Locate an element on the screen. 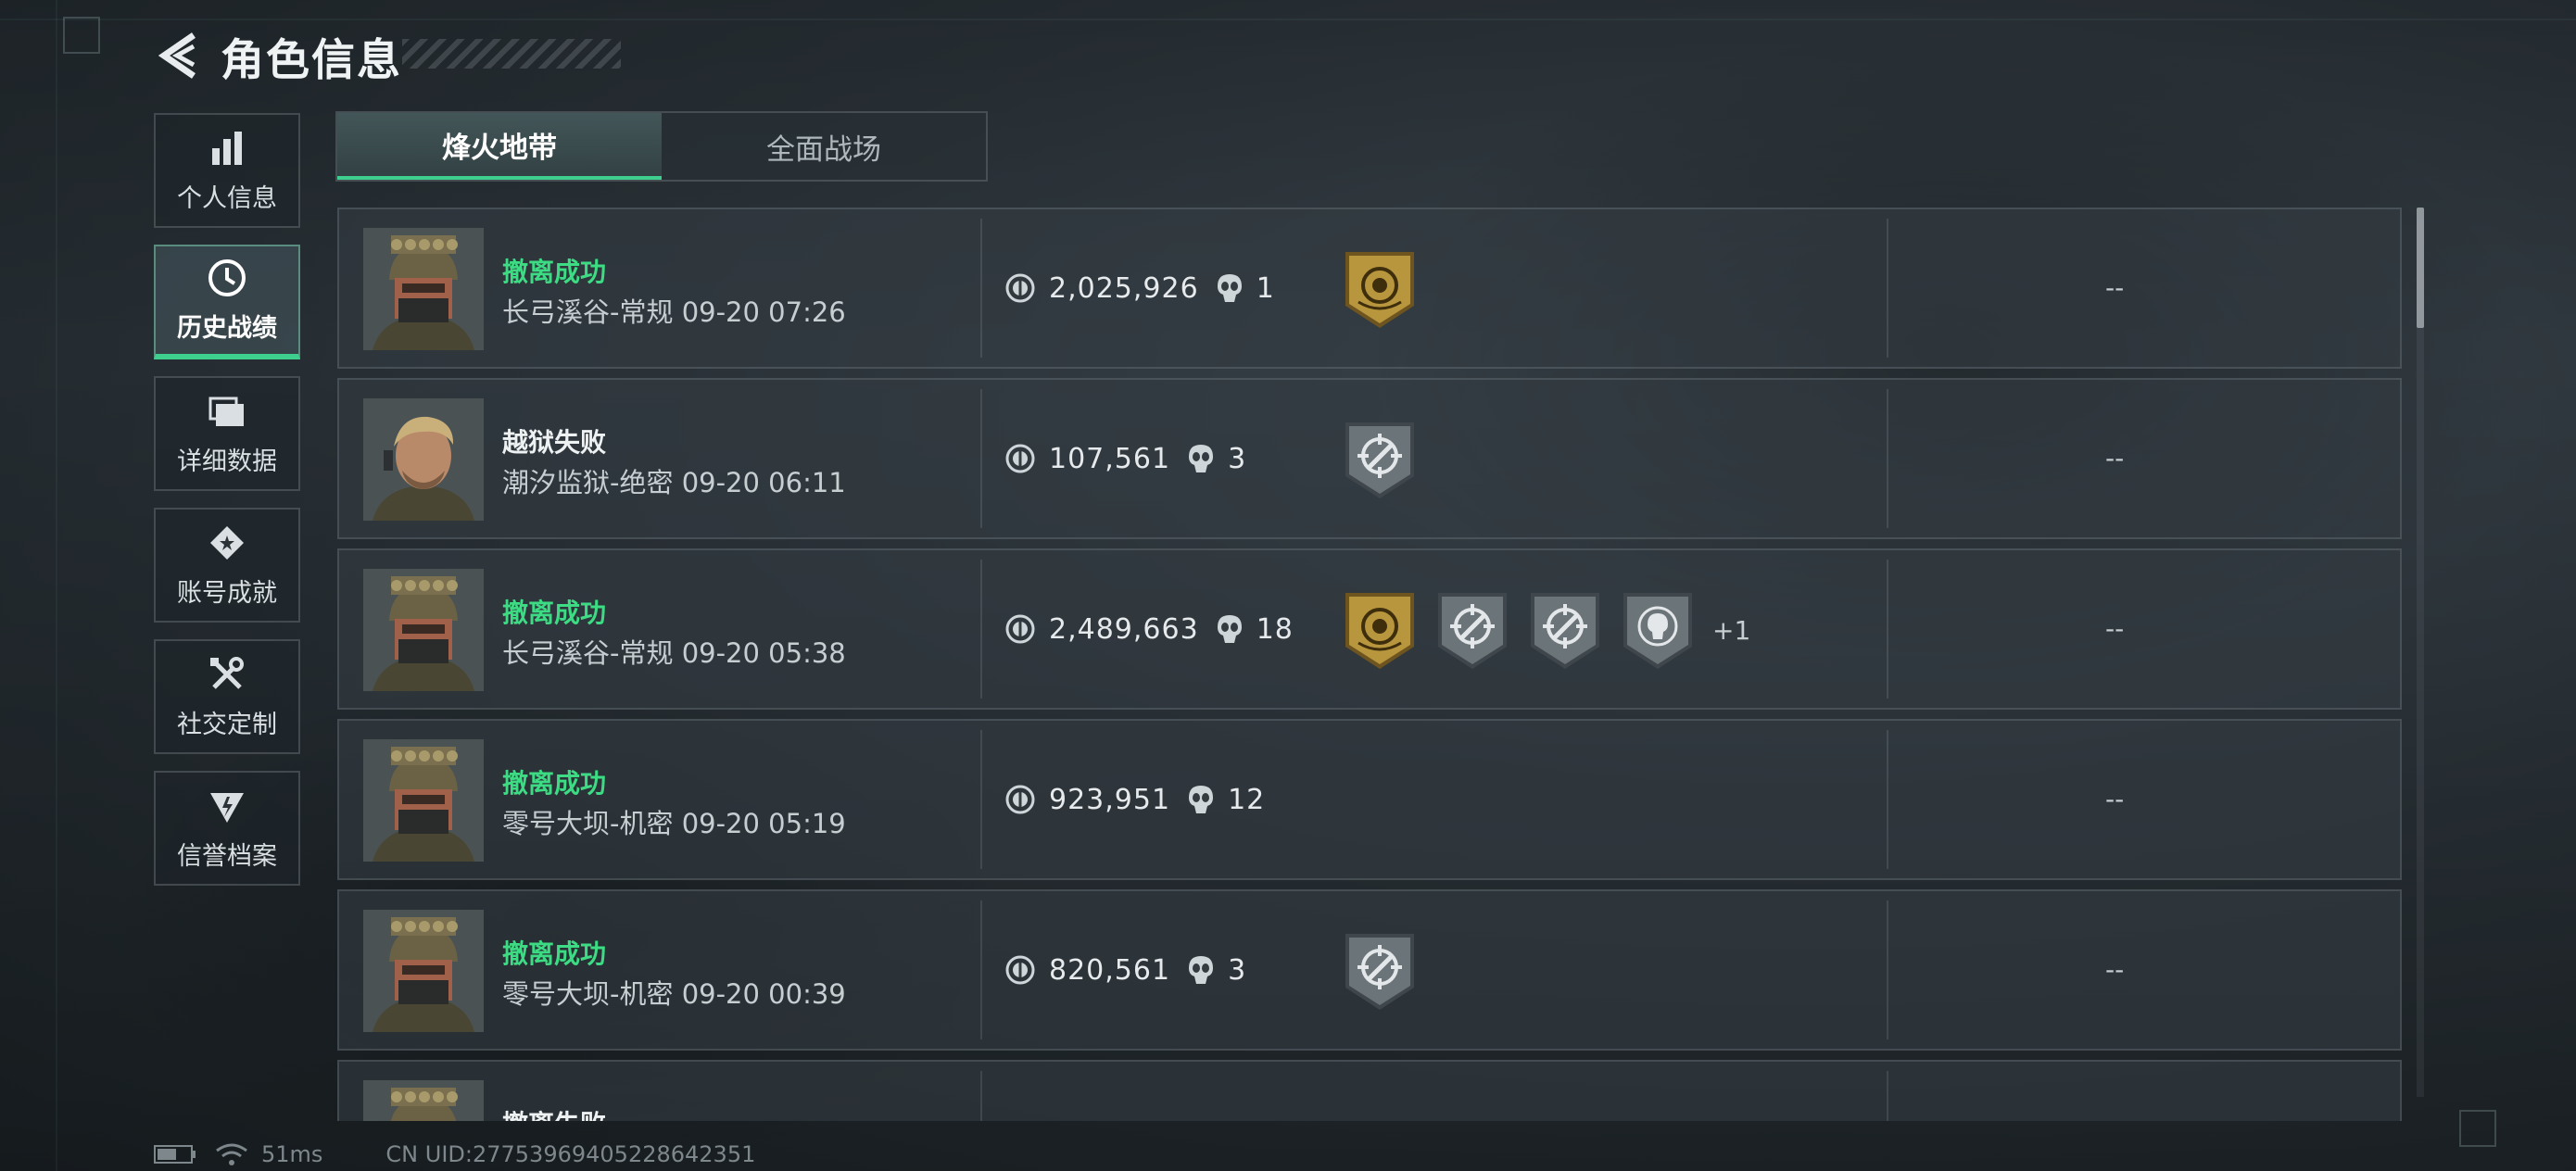 Image resolution: width=2576 pixels, height=1171 pixels. record-value: 2,025,926 is located at coordinates (1124, 288).